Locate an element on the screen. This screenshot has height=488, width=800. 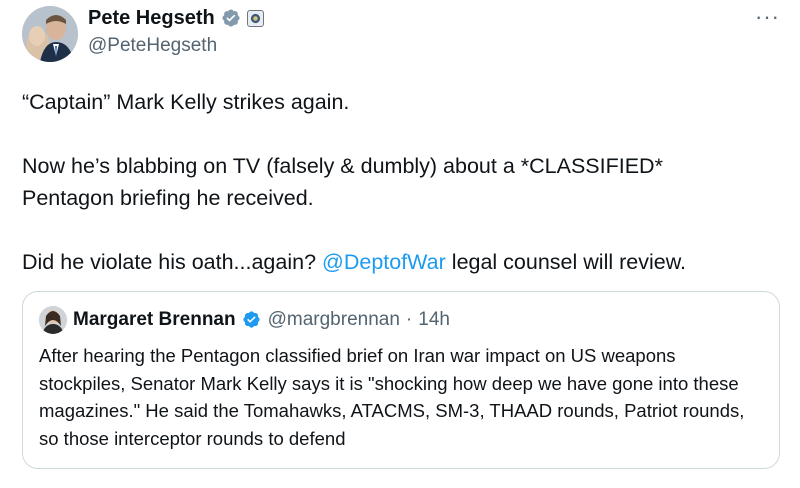
avatar-photo is located at coordinates (50, 34).